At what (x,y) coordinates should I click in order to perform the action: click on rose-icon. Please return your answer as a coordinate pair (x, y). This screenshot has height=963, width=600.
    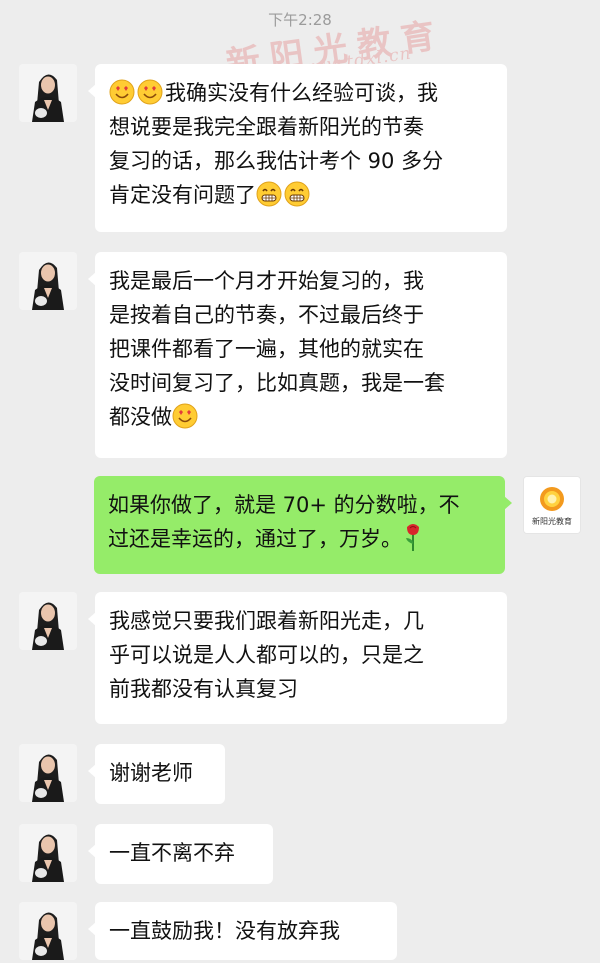
    Looking at the image, I should click on (413, 537).